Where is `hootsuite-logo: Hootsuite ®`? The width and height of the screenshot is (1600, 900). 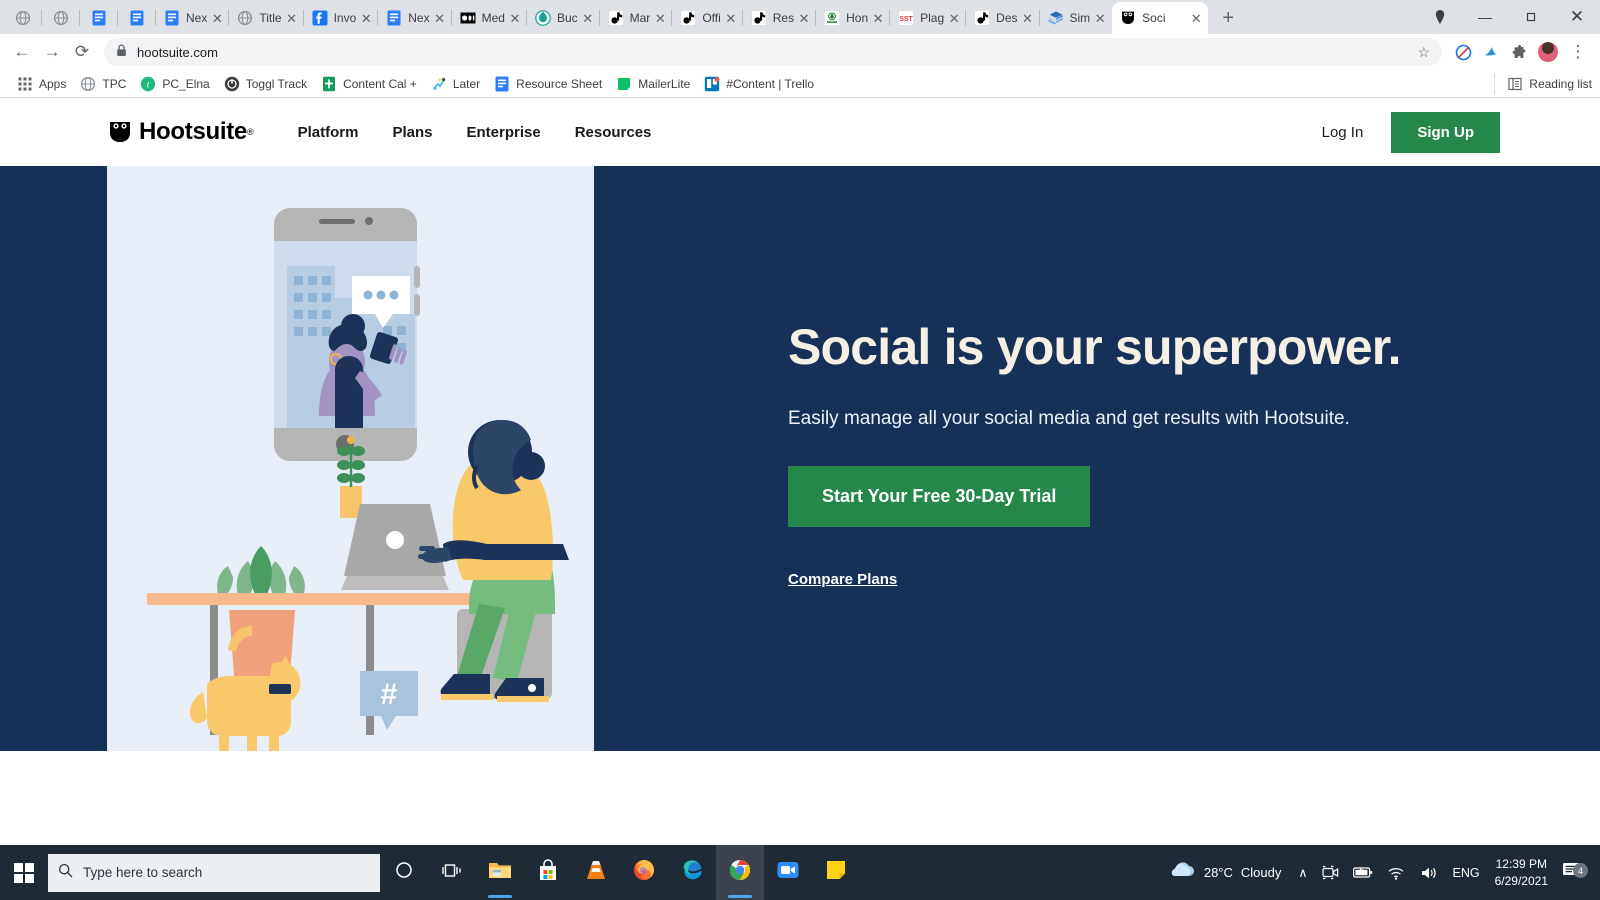 hootsuite-logo: Hootsuite ® is located at coordinates (180, 132).